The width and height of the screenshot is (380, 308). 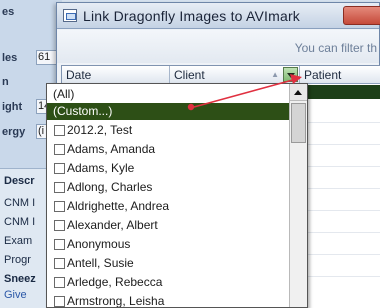 What do you see at coordinates (168, 187) in the screenshot?
I see `filter-option-client: Adlong, Charles` at bounding box center [168, 187].